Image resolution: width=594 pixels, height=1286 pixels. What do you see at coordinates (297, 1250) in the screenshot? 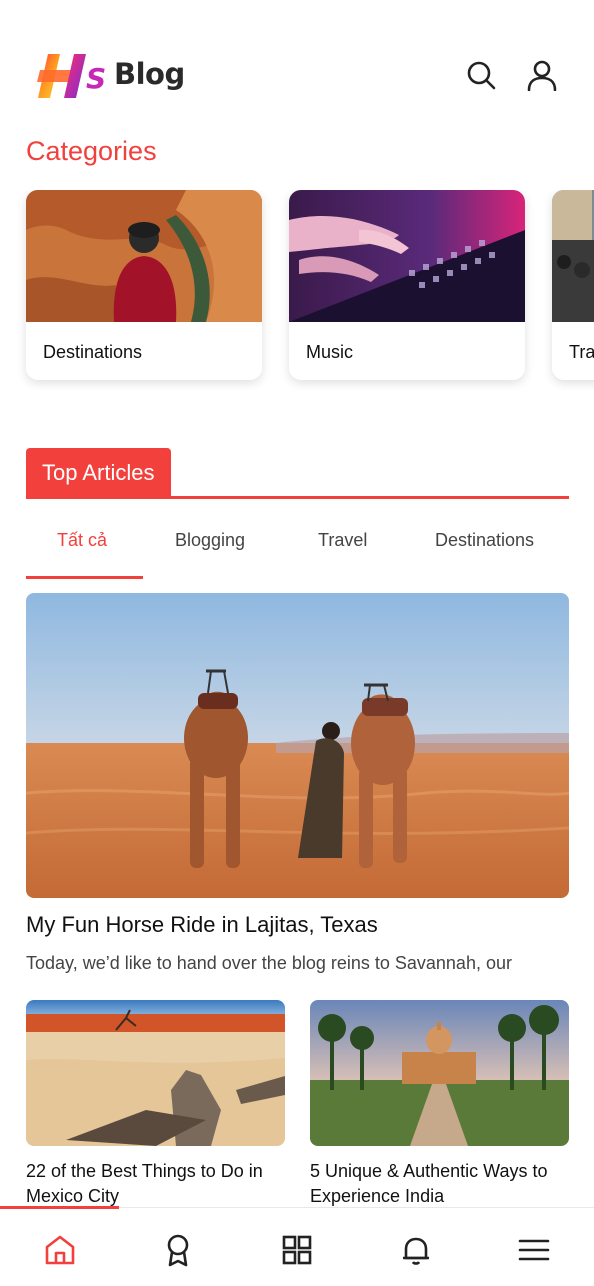
I see `grid-icon` at bounding box center [297, 1250].